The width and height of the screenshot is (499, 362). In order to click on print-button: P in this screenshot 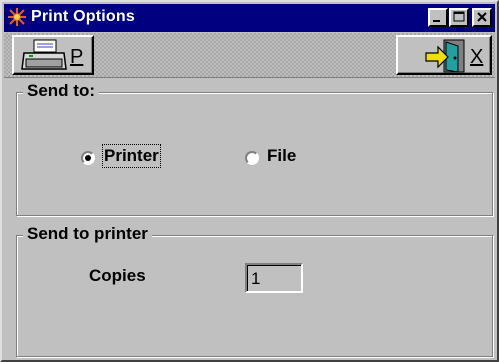, I will do `click(53, 55)`.